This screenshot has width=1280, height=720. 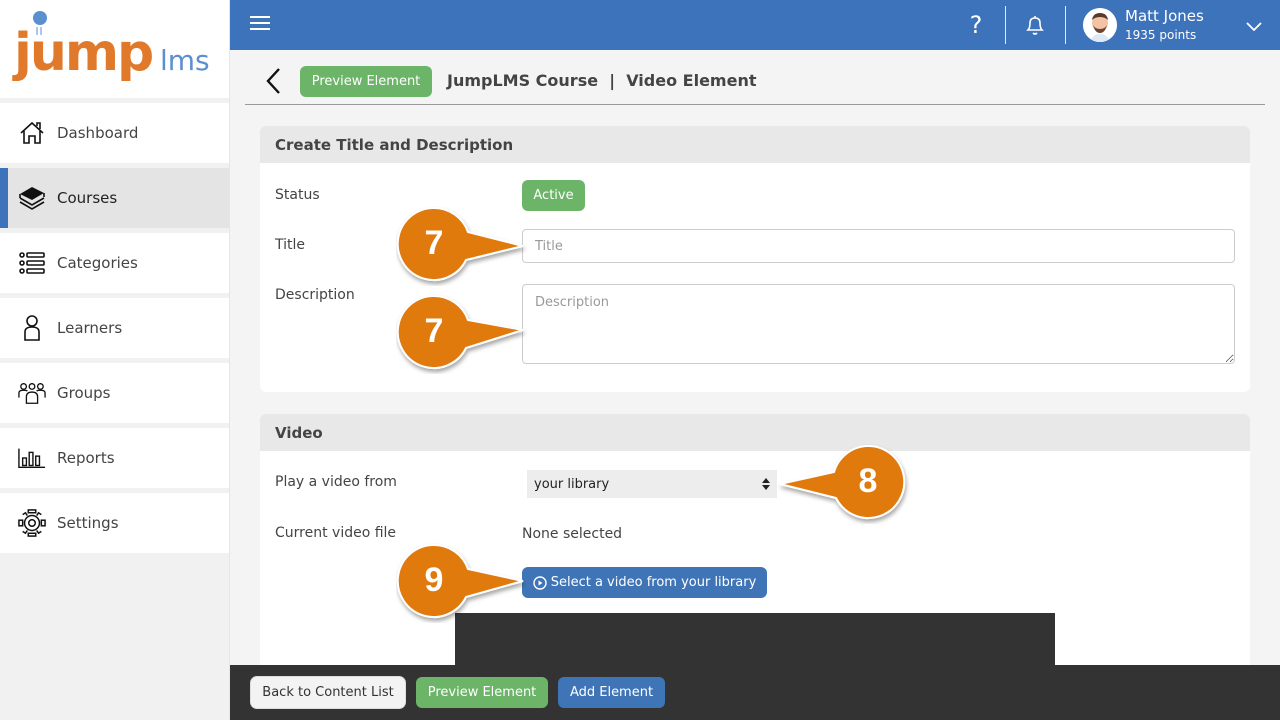 What do you see at coordinates (868, 481) in the screenshot?
I see `callout-number: 8` at bounding box center [868, 481].